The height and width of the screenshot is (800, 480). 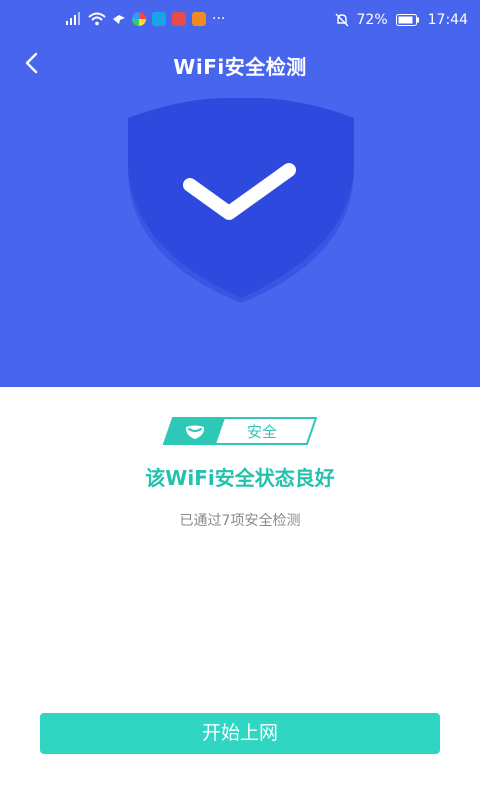 What do you see at coordinates (342, 20) in the screenshot?
I see `mute-icon` at bounding box center [342, 20].